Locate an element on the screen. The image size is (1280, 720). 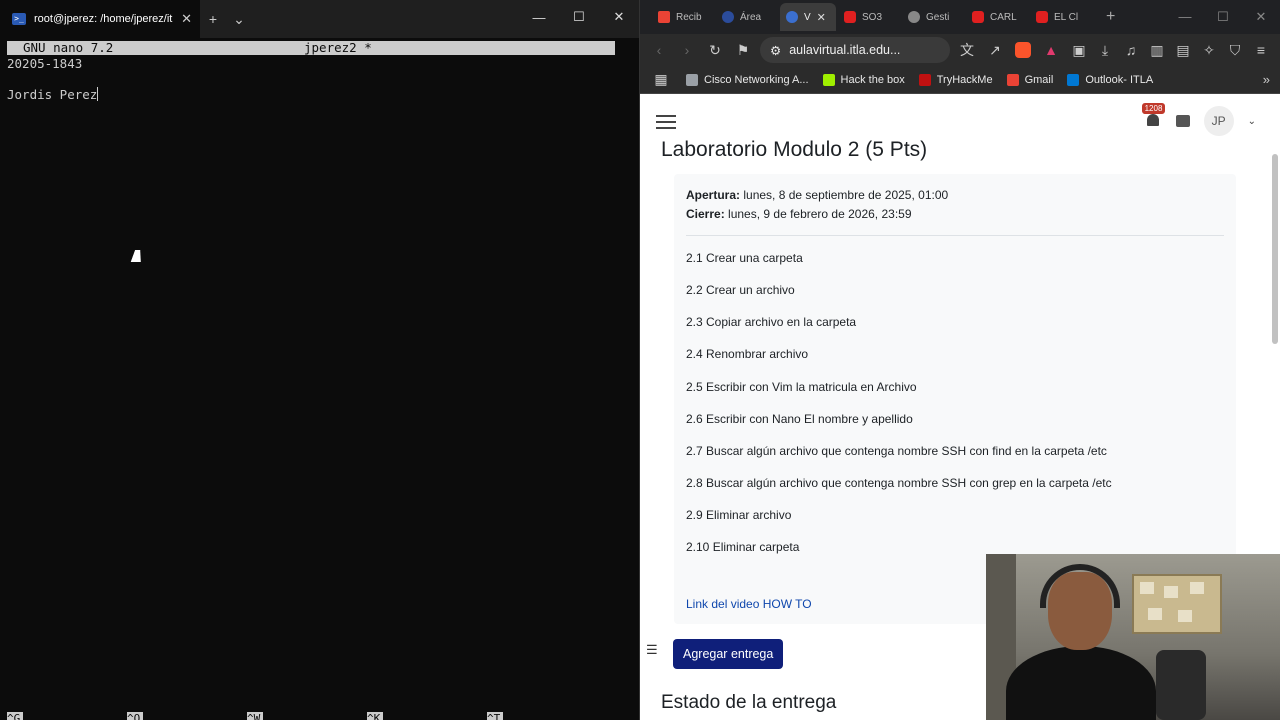
shortcut-key: ^K is located at coordinates (375, 716).